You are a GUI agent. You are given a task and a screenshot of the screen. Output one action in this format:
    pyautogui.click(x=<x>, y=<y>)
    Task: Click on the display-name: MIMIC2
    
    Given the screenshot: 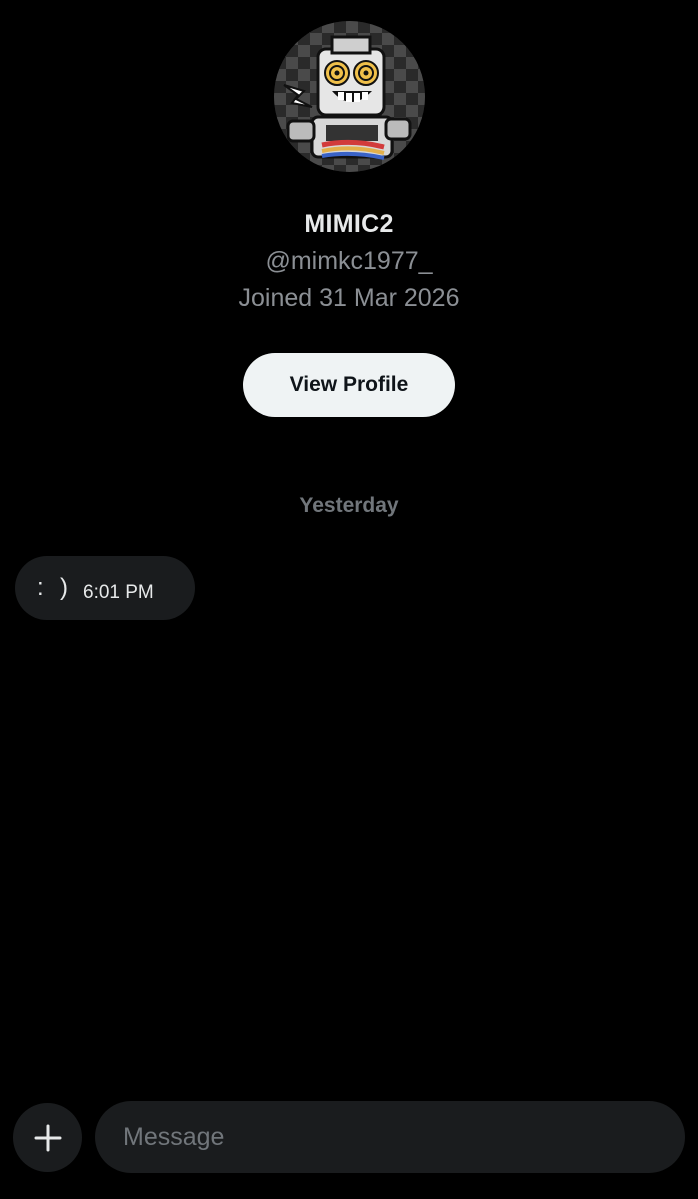 What is the action you would take?
    pyautogui.click(x=349, y=224)
    